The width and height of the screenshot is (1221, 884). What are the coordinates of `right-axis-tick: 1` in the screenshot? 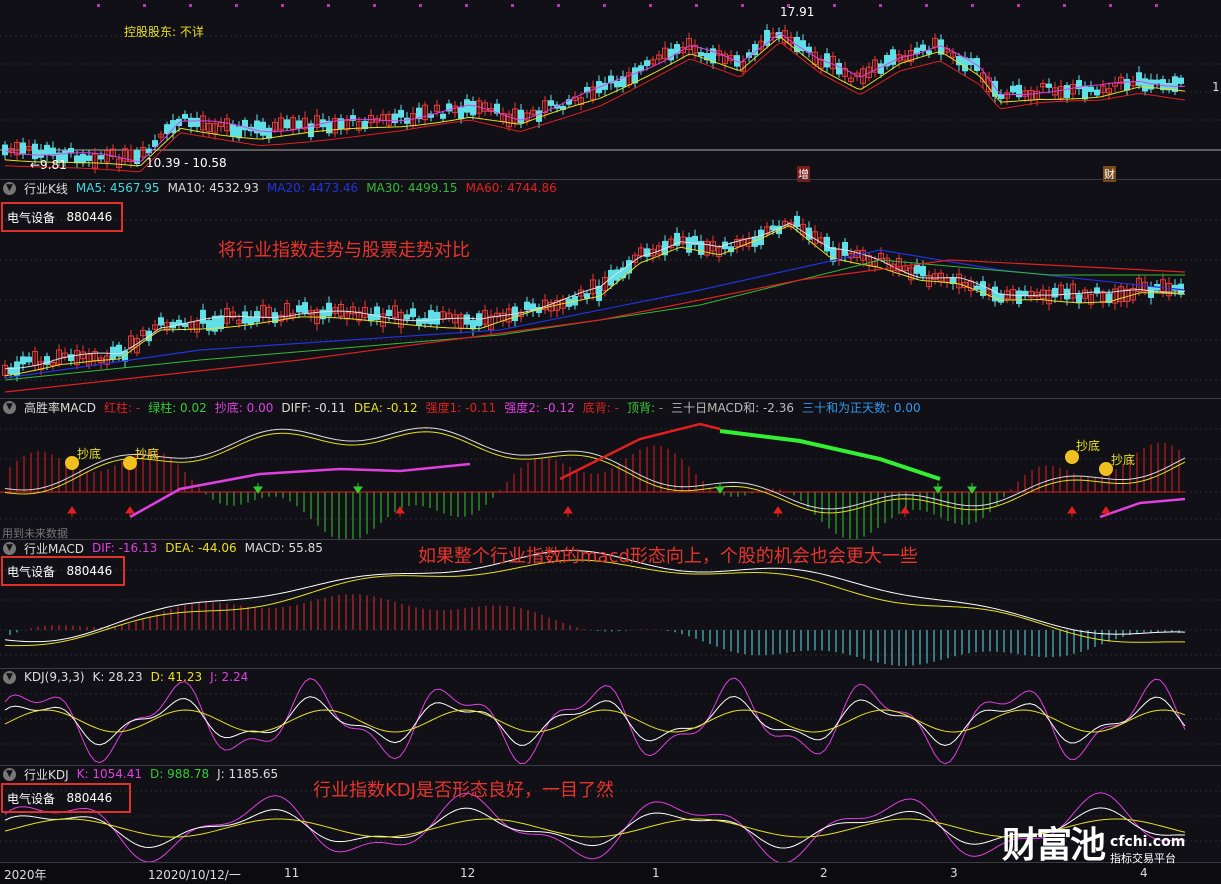 It's located at (1216, 87).